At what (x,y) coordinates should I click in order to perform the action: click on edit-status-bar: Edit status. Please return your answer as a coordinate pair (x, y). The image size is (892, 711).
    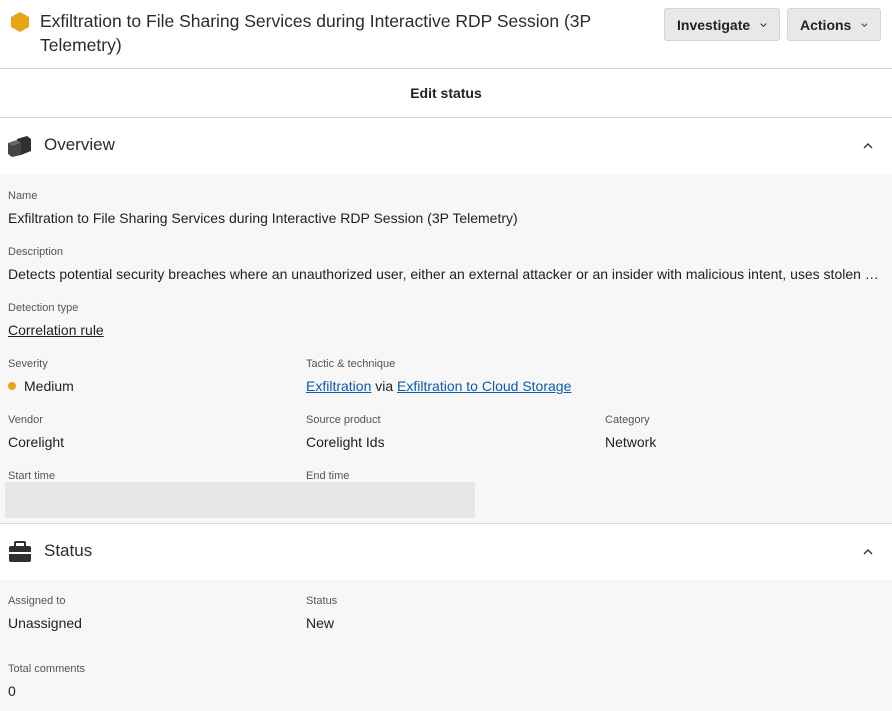
    Looking at the image, I should click on (446, 93).